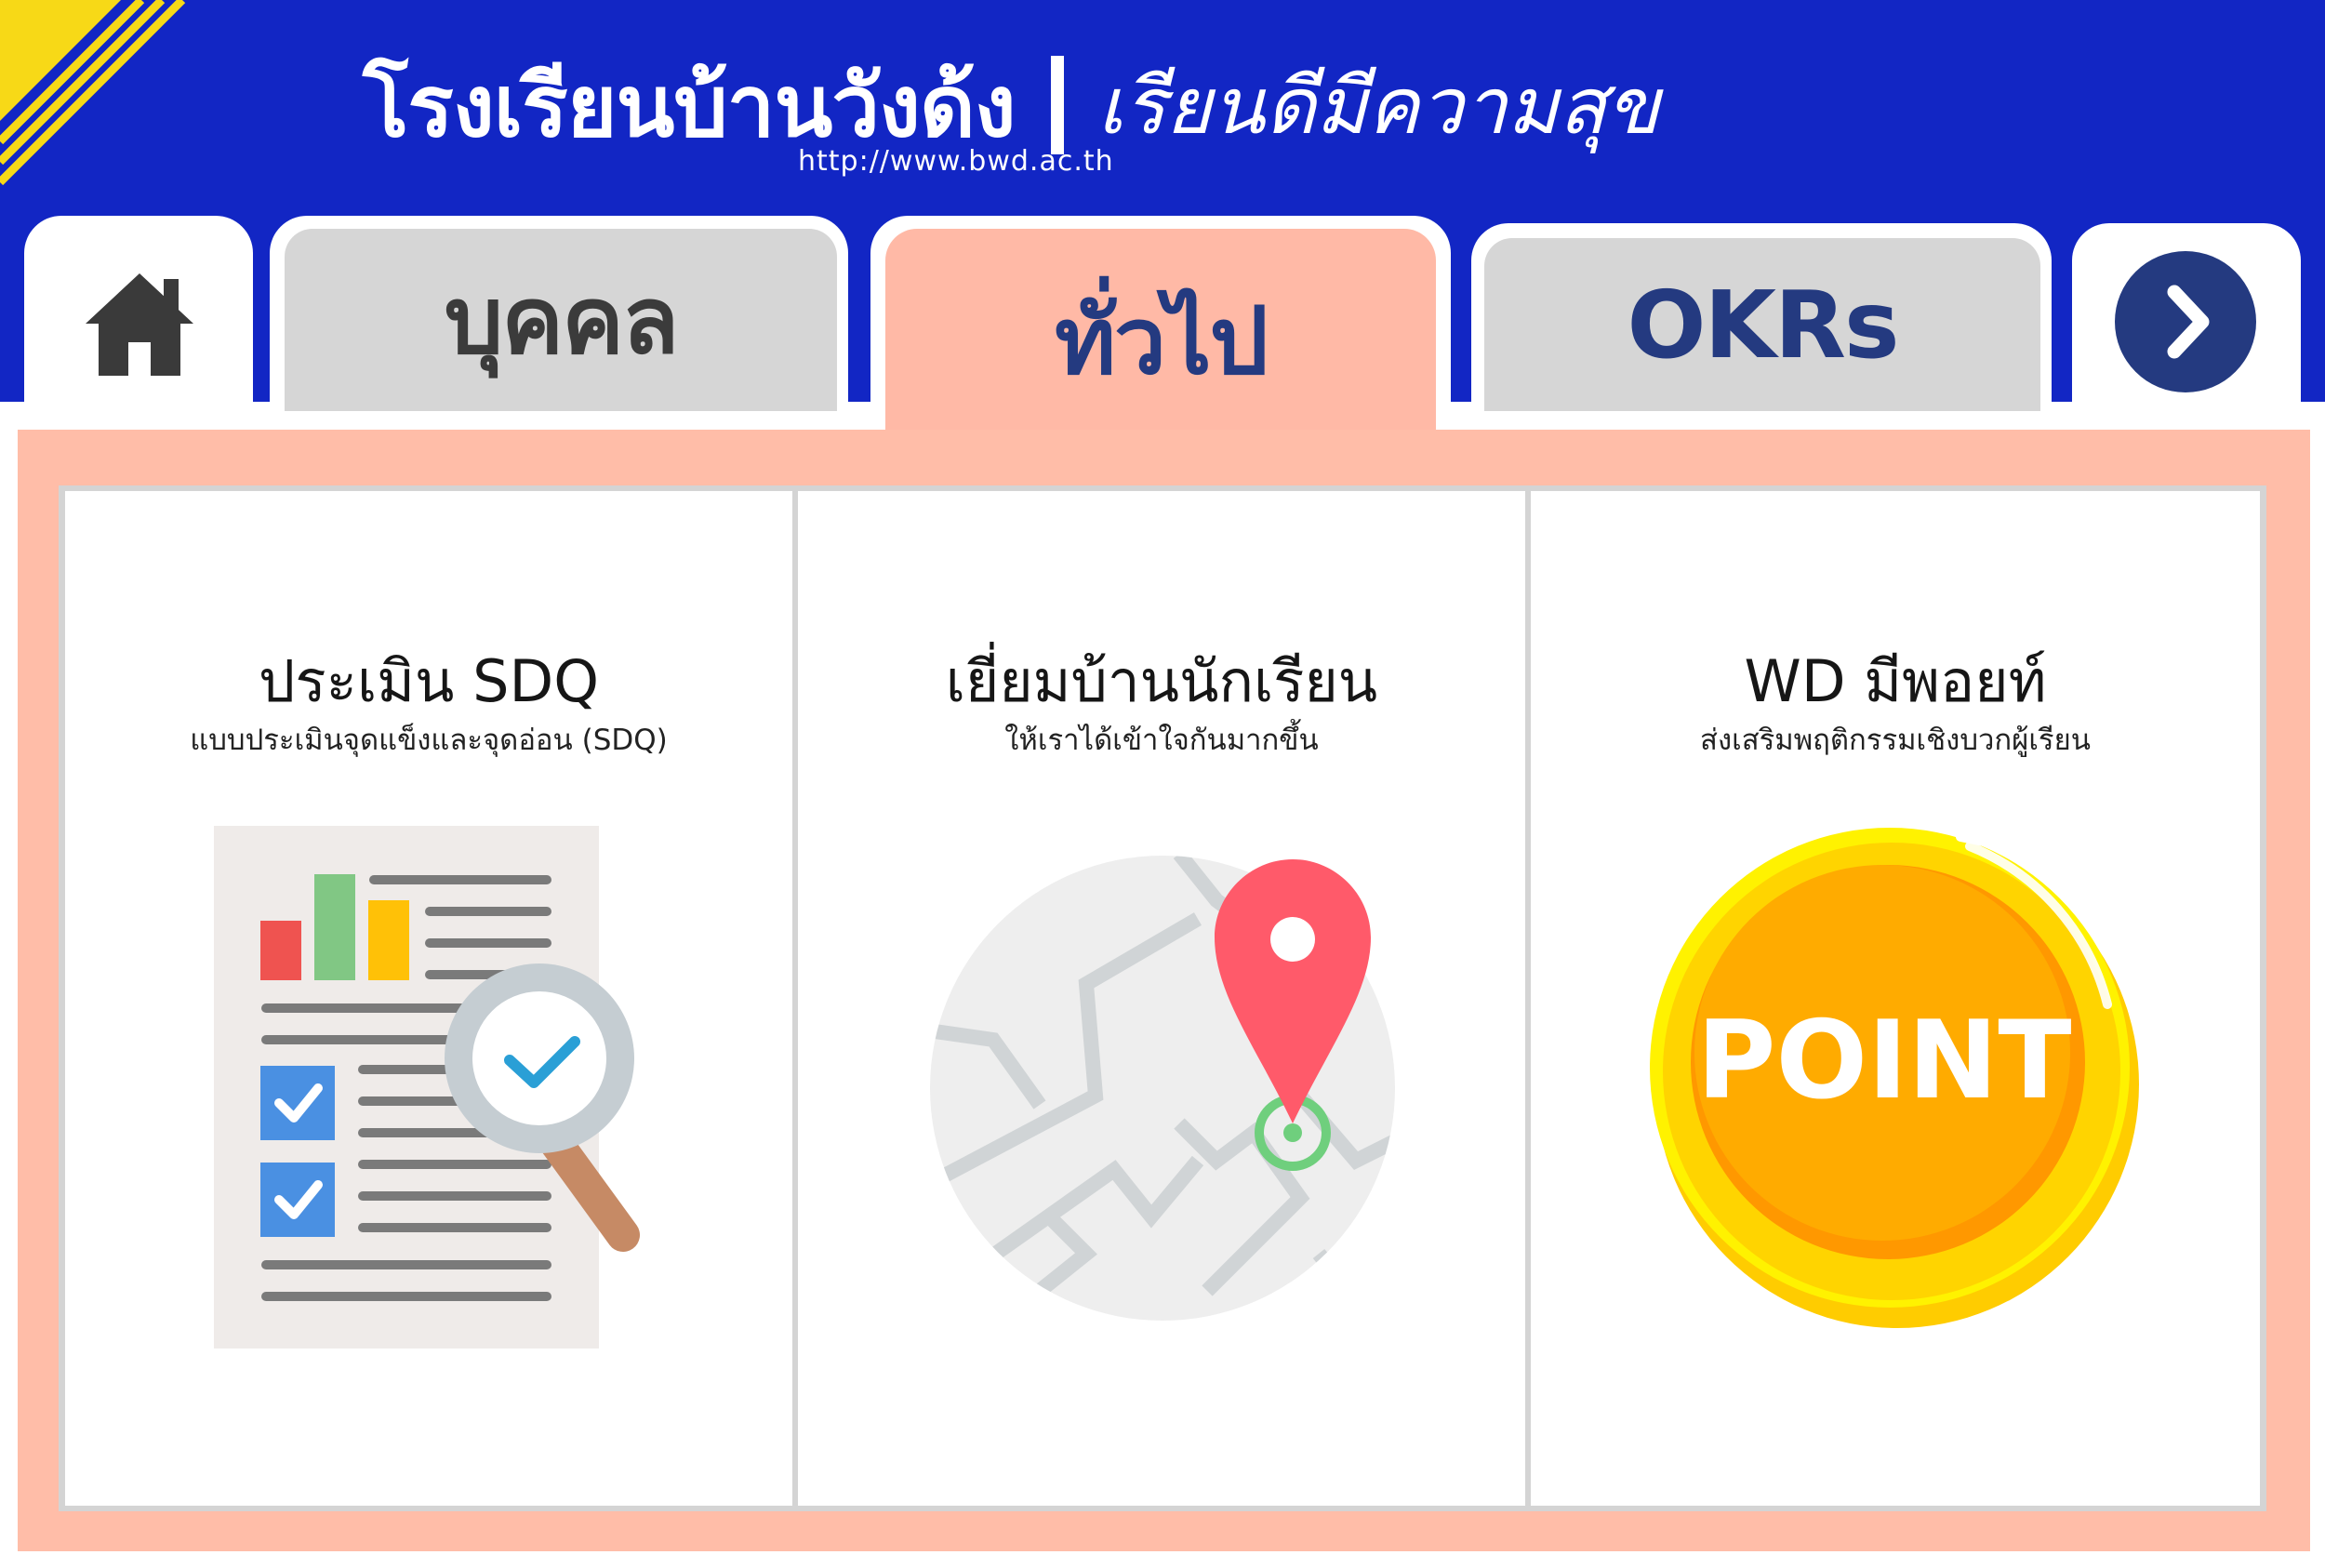 The height and width of the screenshot is (1568, 2325). I want to click on point-coin-icon: POINT, so click(1894, 1078).